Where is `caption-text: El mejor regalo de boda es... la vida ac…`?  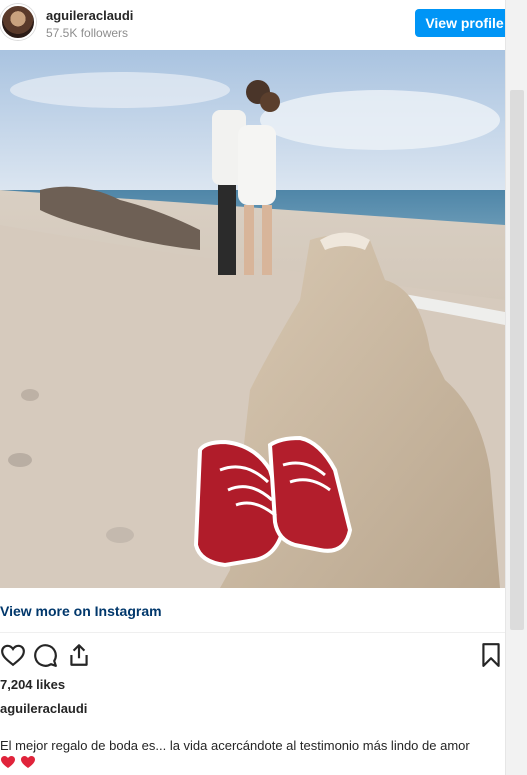
caption-text: El mejor regalo de boda es... la vida ac… is located at coordinates (235, 745).